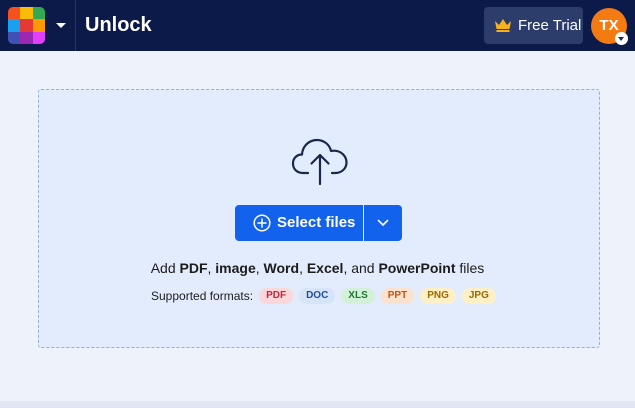  I want to click on format-badge-xls: XLS, so click(358, 296).